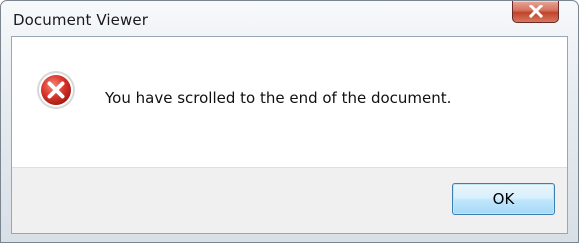 This screenshot has width=579, height=243. I want to click on error-icon, so click(56, 90).